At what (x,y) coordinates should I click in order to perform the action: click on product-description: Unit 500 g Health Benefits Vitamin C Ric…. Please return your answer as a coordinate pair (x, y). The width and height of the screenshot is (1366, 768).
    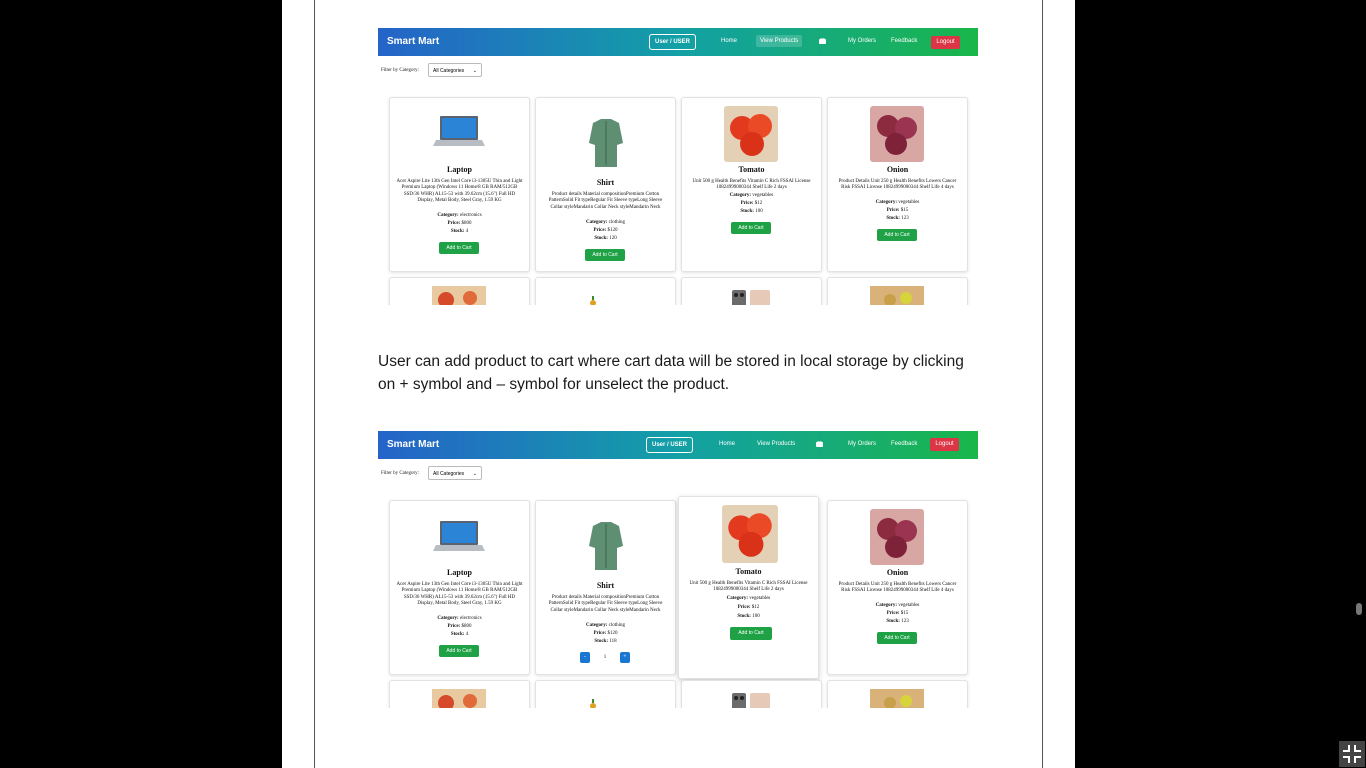
    Looking at the image, I should click on (751, 185).